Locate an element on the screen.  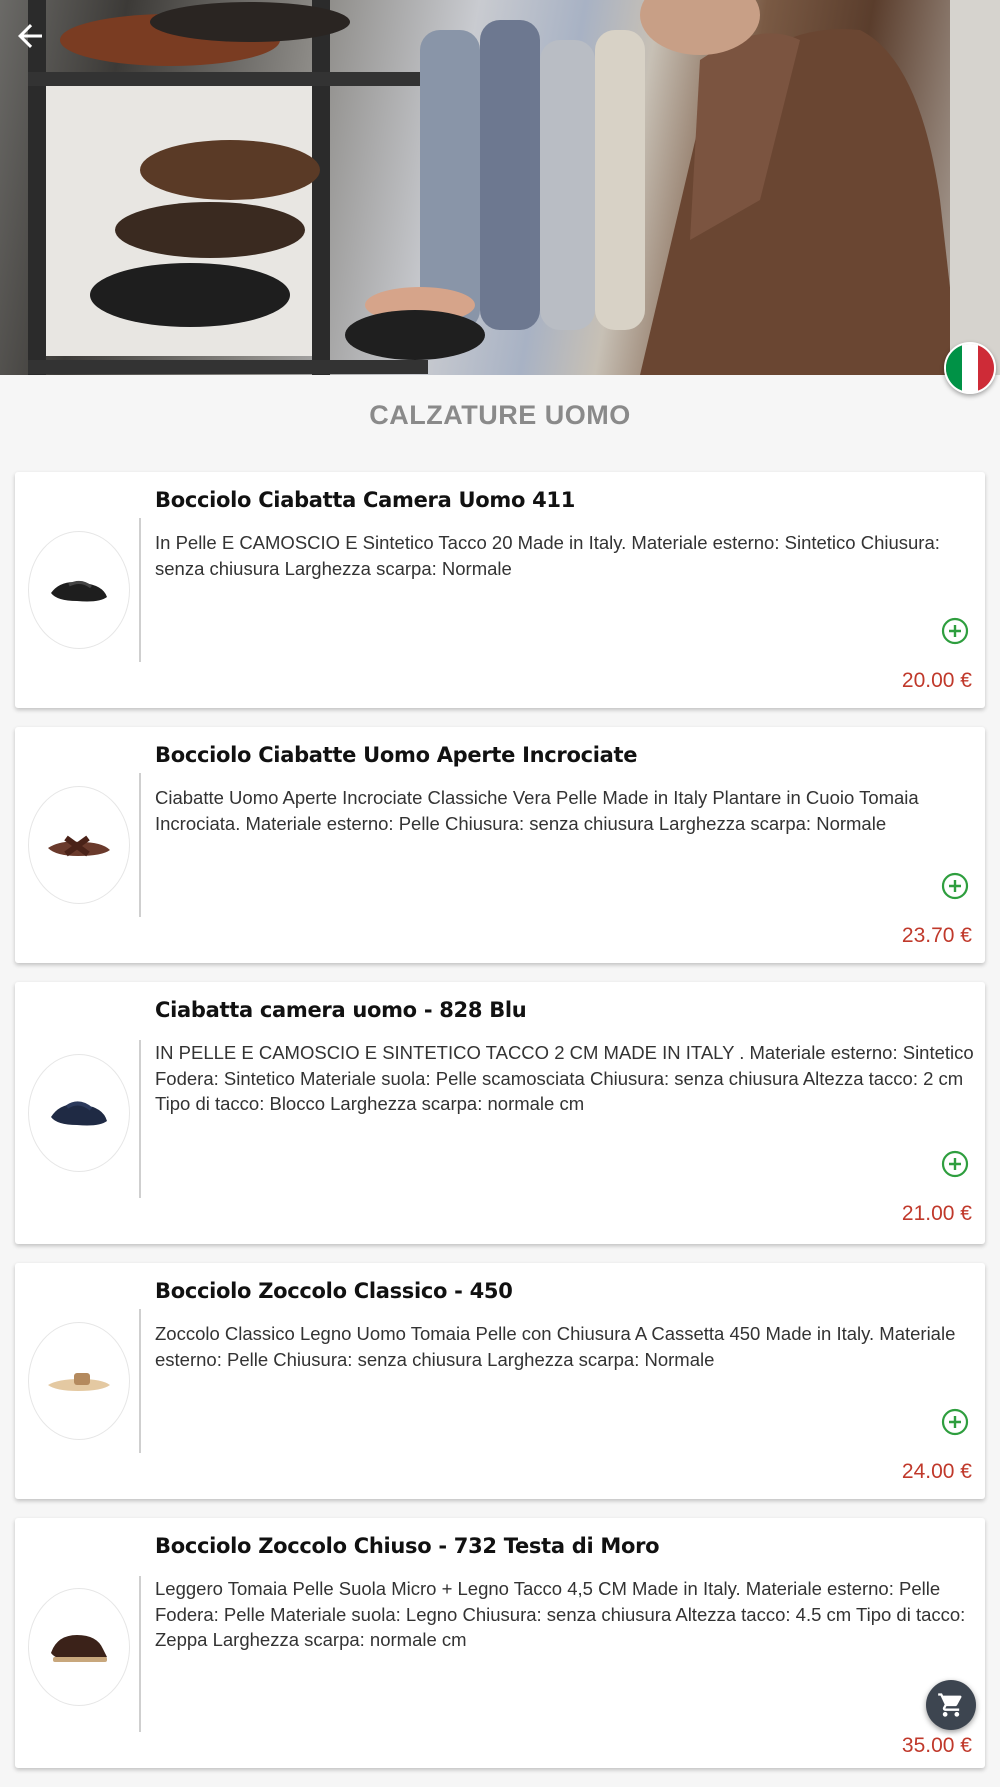
shopping-cart-icon is located at coordinates (950, 1705).